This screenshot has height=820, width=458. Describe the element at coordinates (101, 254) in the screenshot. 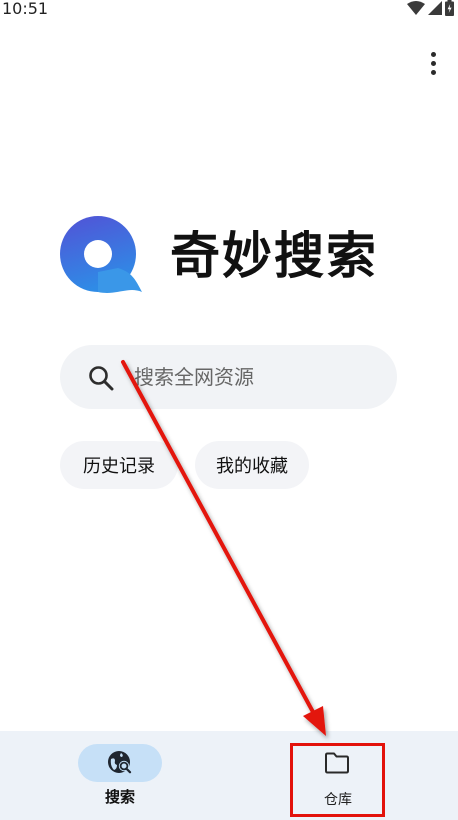

I see `app-logo` at that location.